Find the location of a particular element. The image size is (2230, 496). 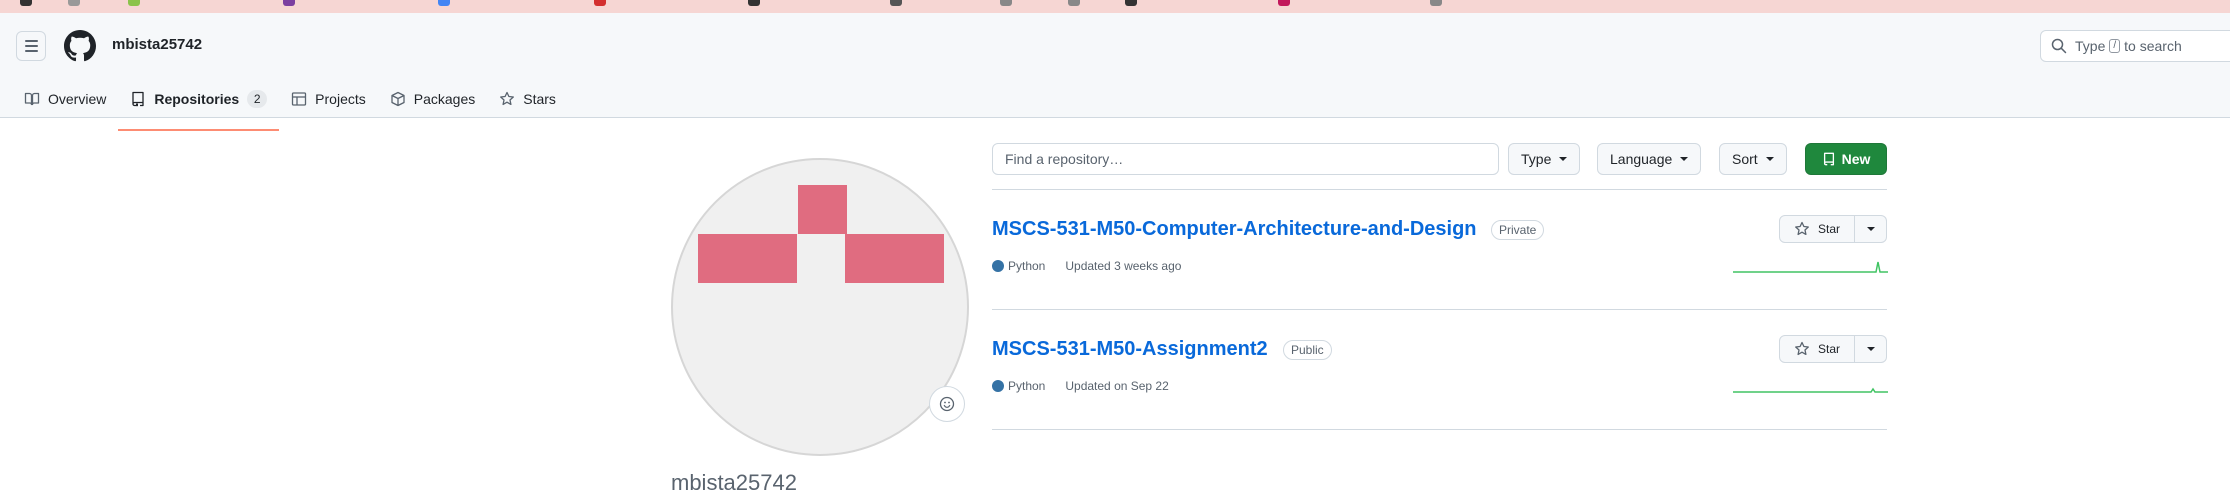

visibility-badge: Private is located at coordinates (1518, 230).